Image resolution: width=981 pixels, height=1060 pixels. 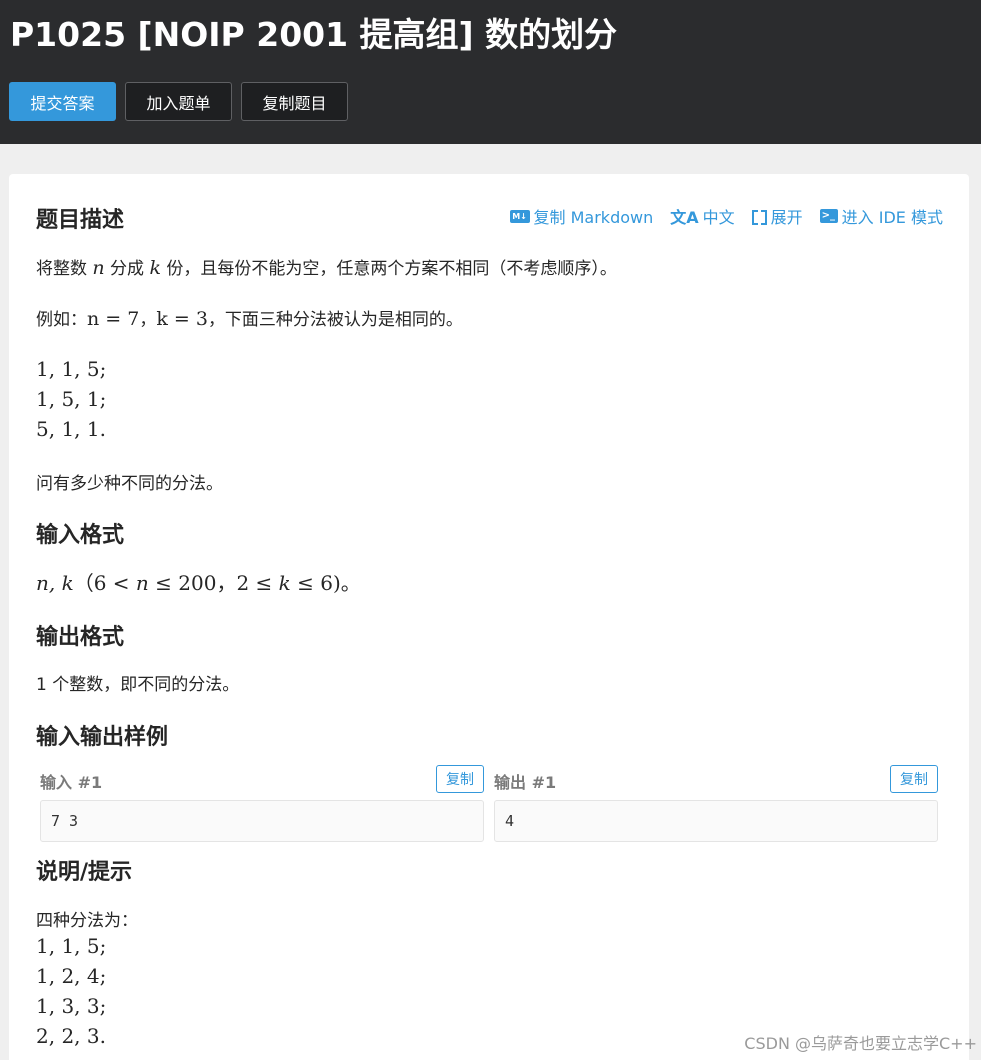 What do you see at coordinates (716, 821) in the screenshot?
I see `sample-output-box: 4` at bounding box center [716, 821].